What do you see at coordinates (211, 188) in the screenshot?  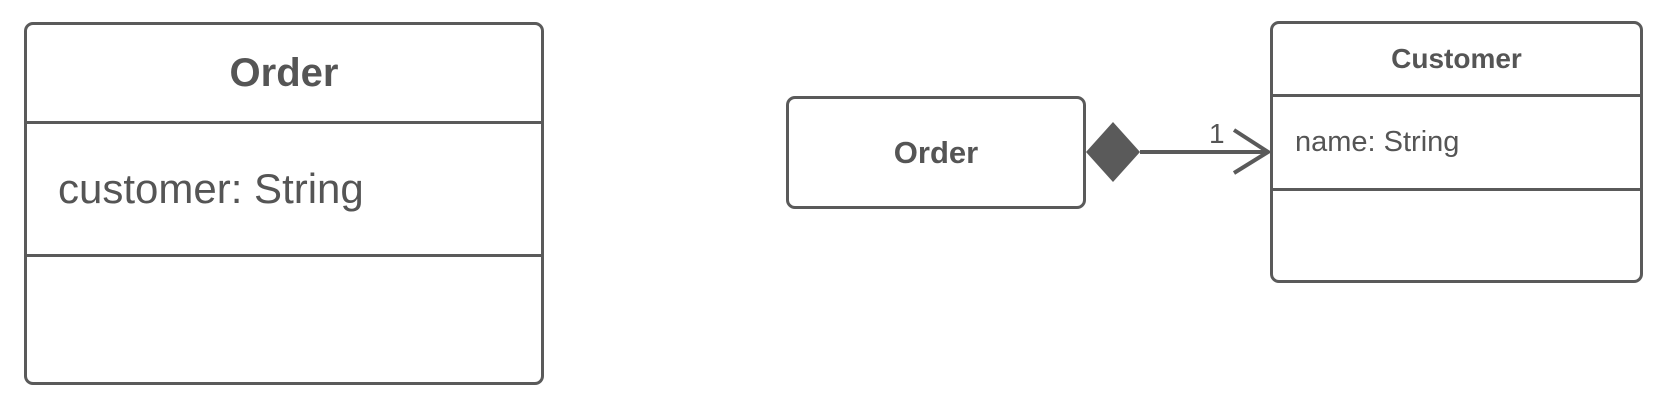 I see `order-attribute-customer: customer: String` at bounding box center [211, 188].